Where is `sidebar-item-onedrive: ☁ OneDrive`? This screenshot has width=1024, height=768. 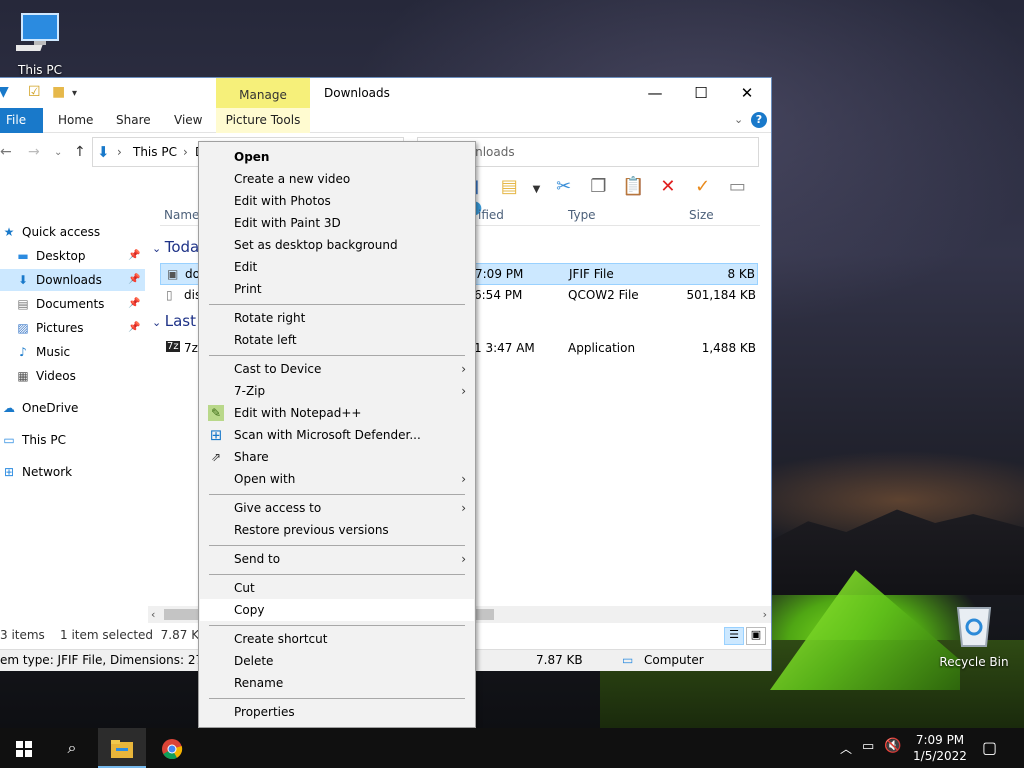 sidebar-item-onedrive: ☁ OneDrive is located at coordinates (72, 408).